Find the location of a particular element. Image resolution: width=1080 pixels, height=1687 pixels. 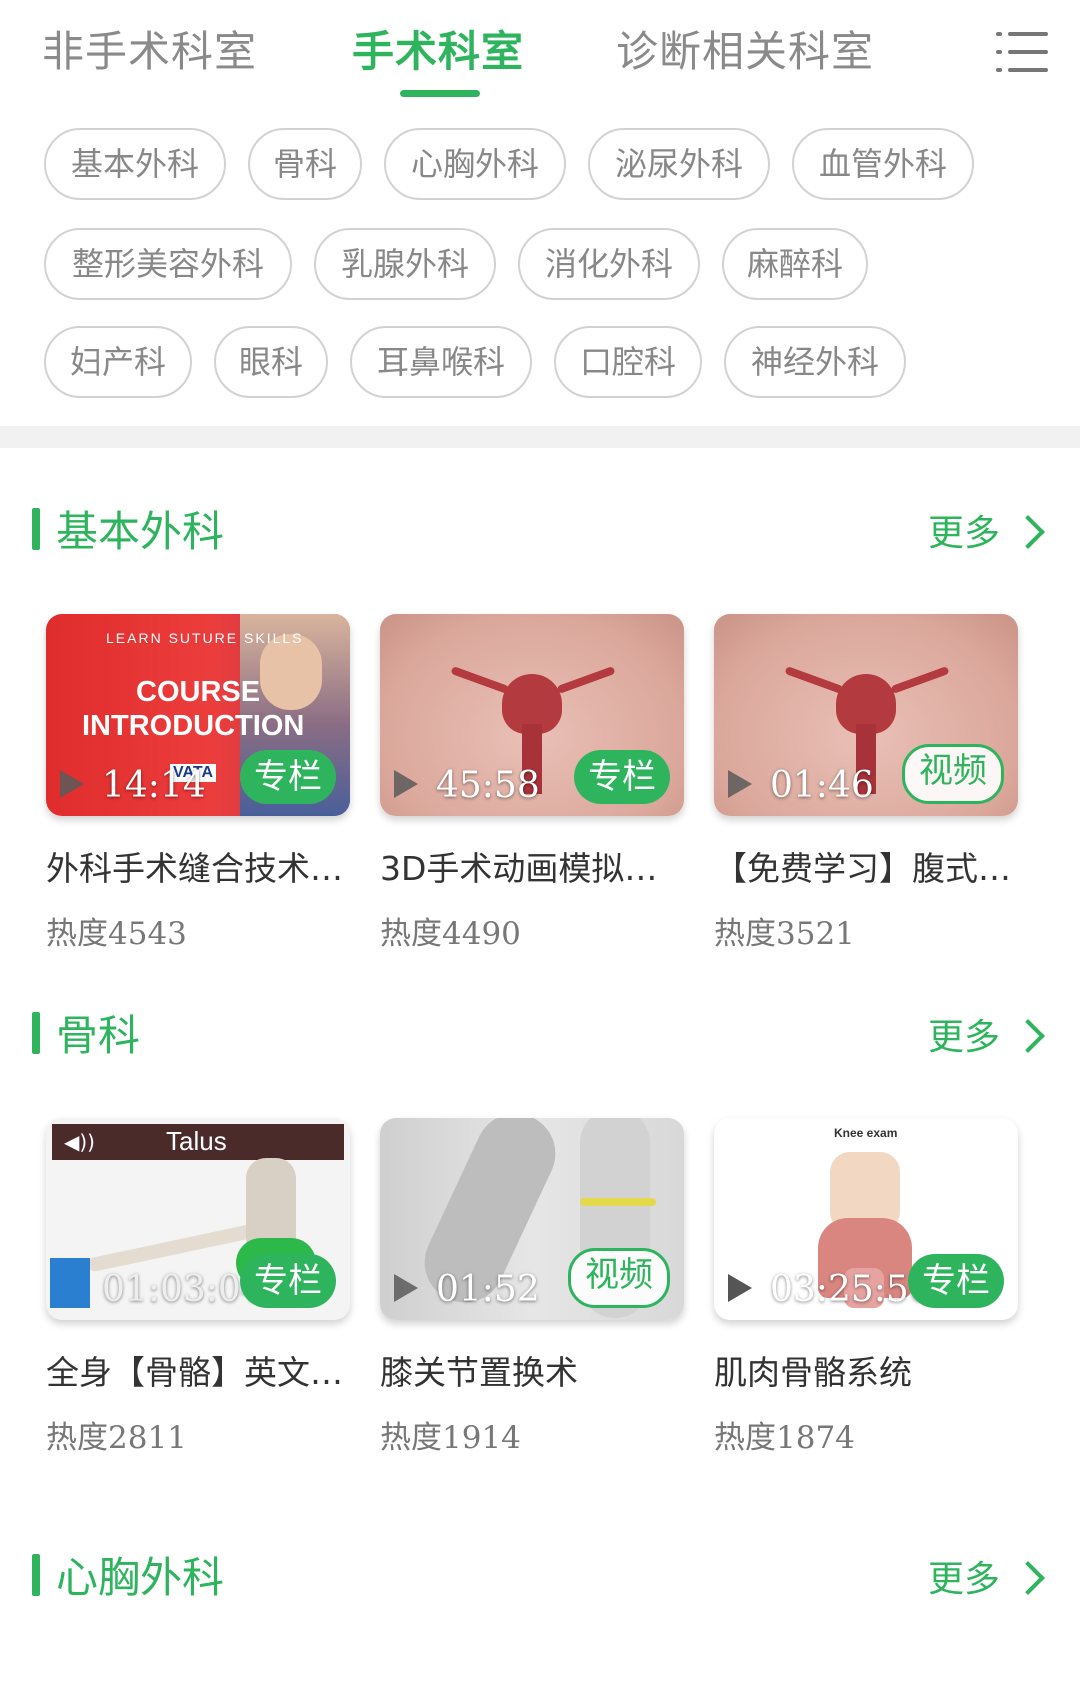

chip-urology: 泌尿外科 is located at coordinates (679, 164).